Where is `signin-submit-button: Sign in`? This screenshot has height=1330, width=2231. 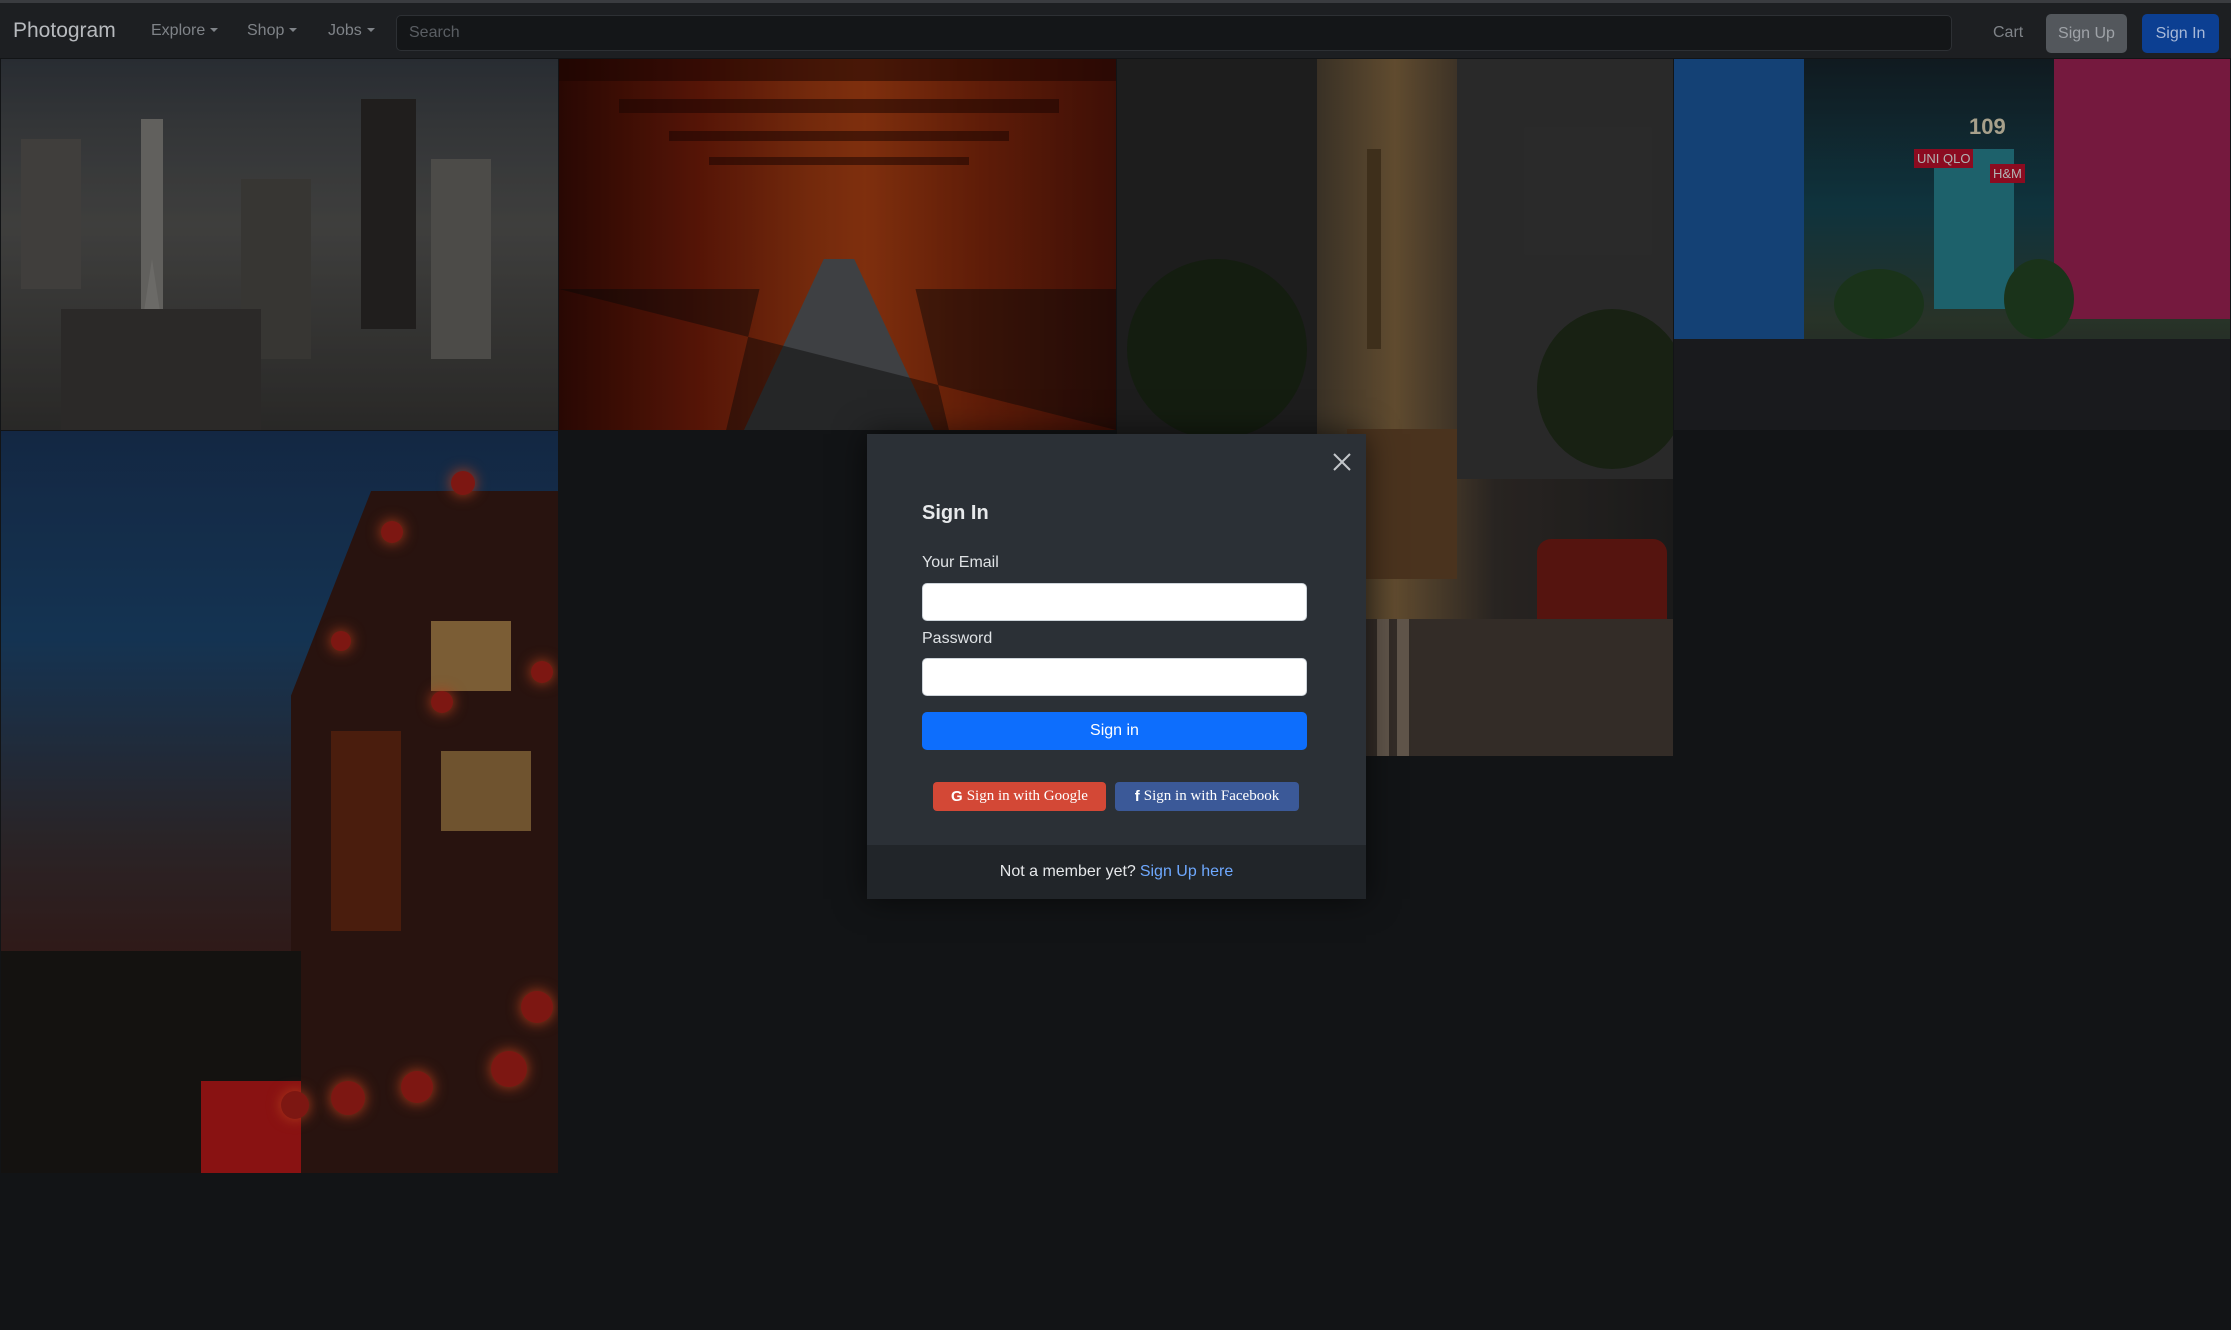
signin-submit-button: Sign in is located at coordinates (1114, 731).